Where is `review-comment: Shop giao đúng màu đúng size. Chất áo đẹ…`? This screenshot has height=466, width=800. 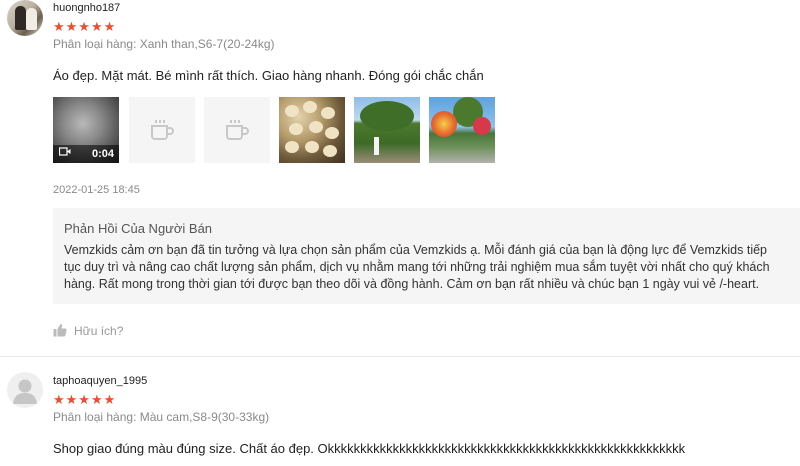 review-comment: Shop giao đúng màu đúng size. Chất áo đẹ… is located at coordinates (369, 448).